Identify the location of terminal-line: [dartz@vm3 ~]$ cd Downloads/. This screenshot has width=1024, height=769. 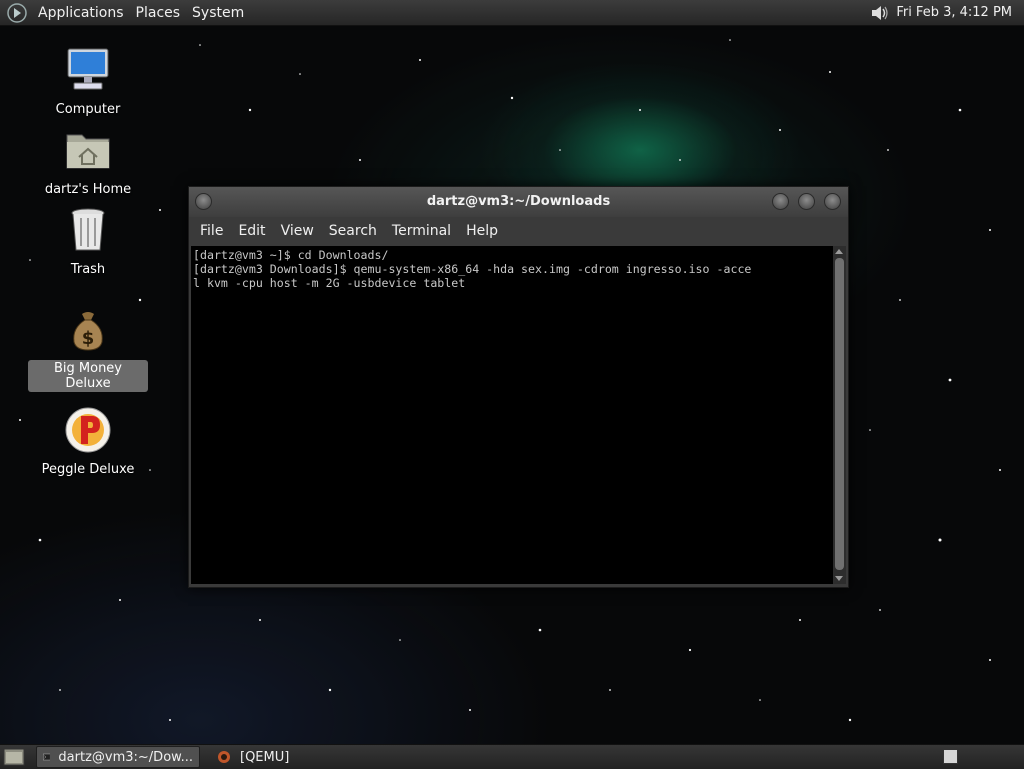
(291, 255).